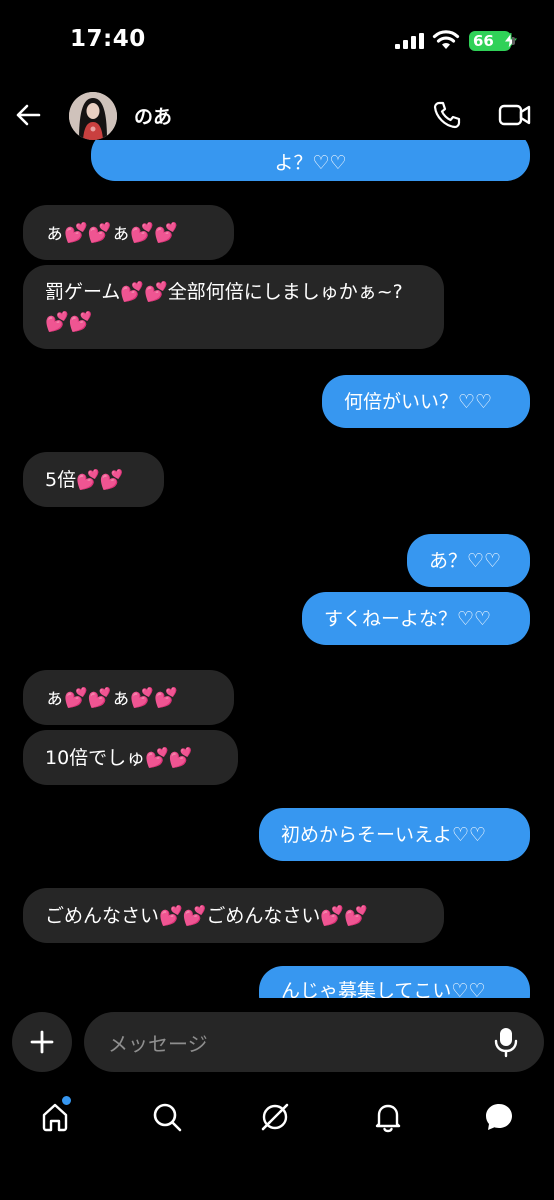  I want to click on plus-icon, so click(42, 1042).